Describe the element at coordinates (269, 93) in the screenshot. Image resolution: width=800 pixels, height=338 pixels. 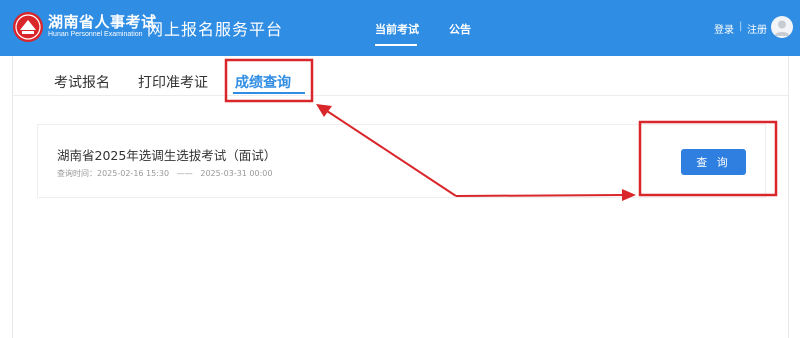
I see `tab-active-indicator` at that location.